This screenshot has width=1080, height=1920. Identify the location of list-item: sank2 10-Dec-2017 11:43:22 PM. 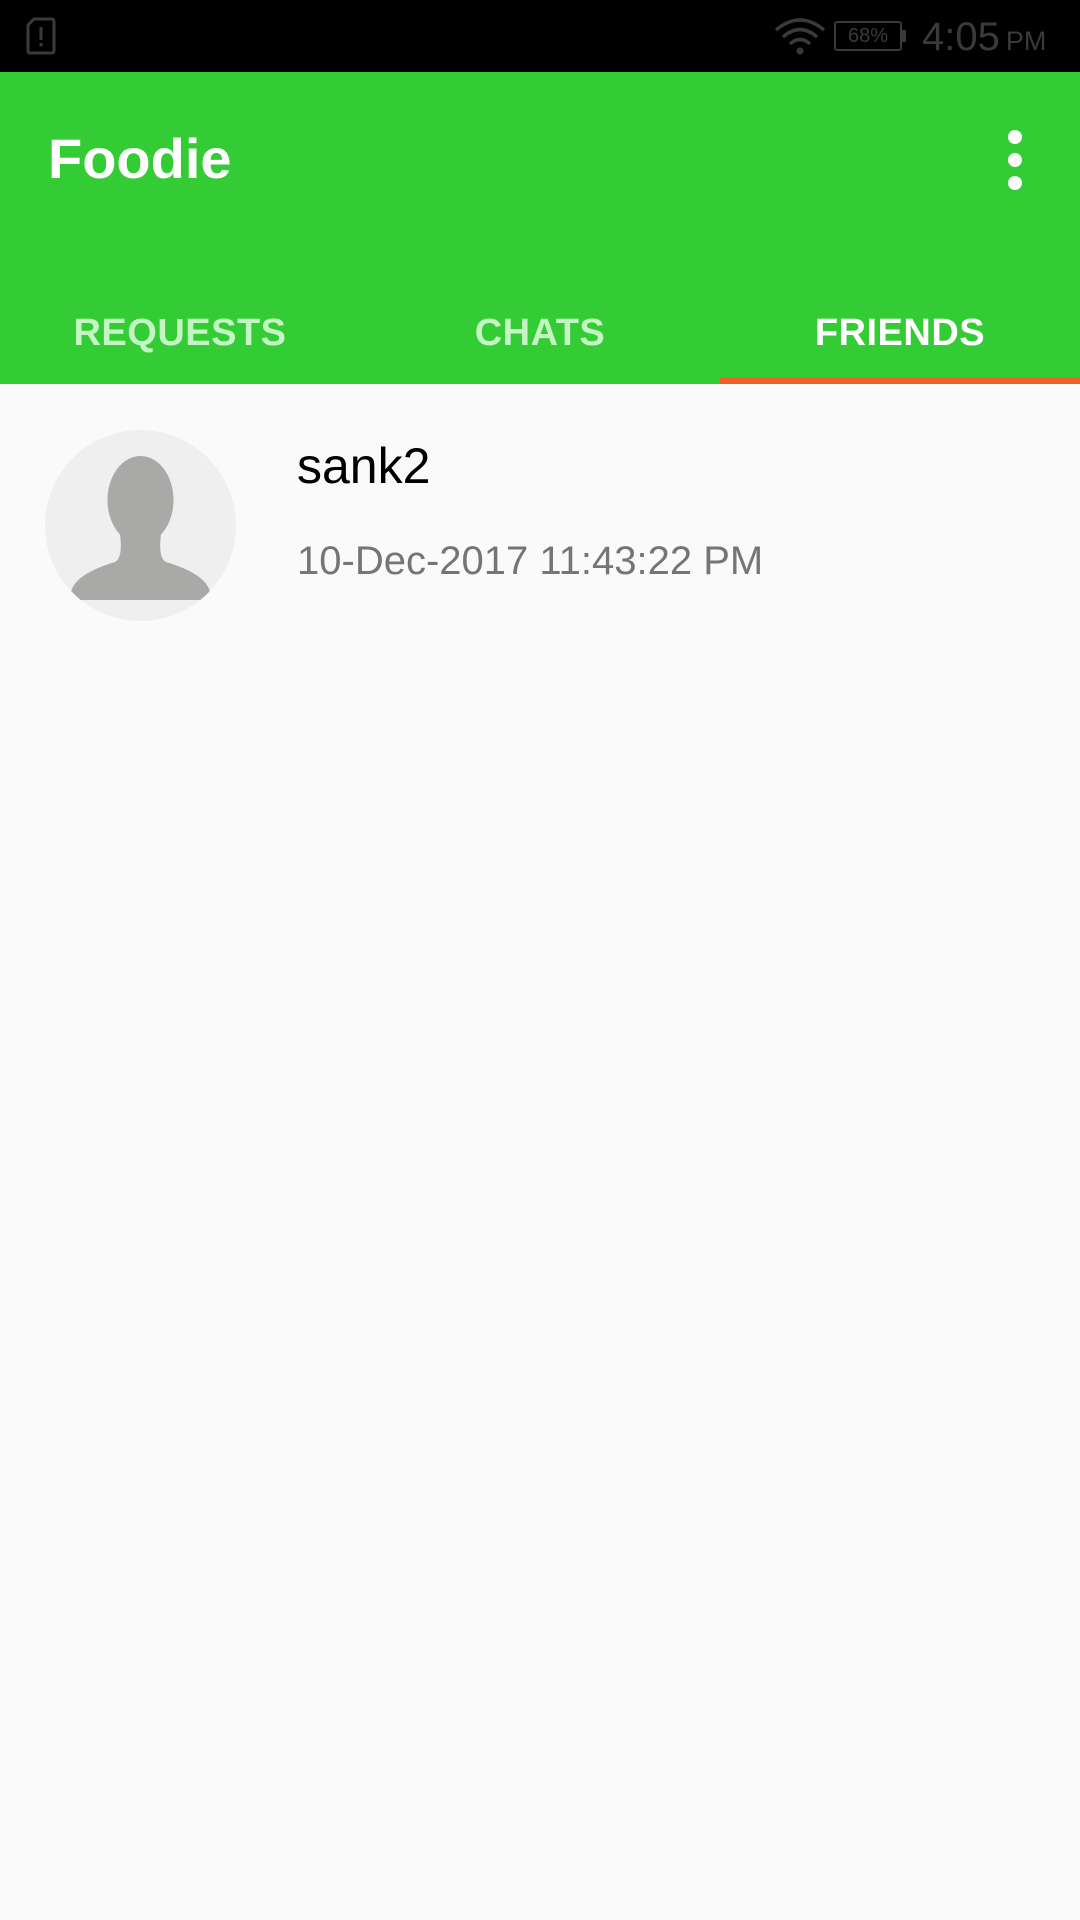
(540, 514).